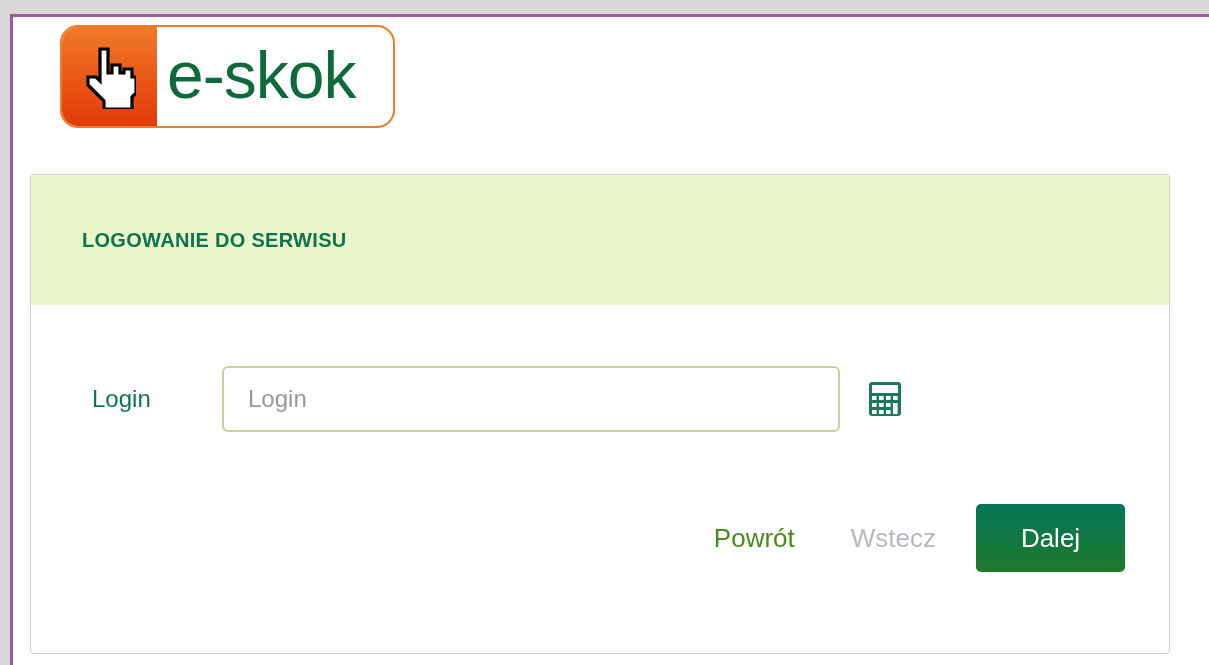  I want to click on login-field: Login, so click(531, 399).